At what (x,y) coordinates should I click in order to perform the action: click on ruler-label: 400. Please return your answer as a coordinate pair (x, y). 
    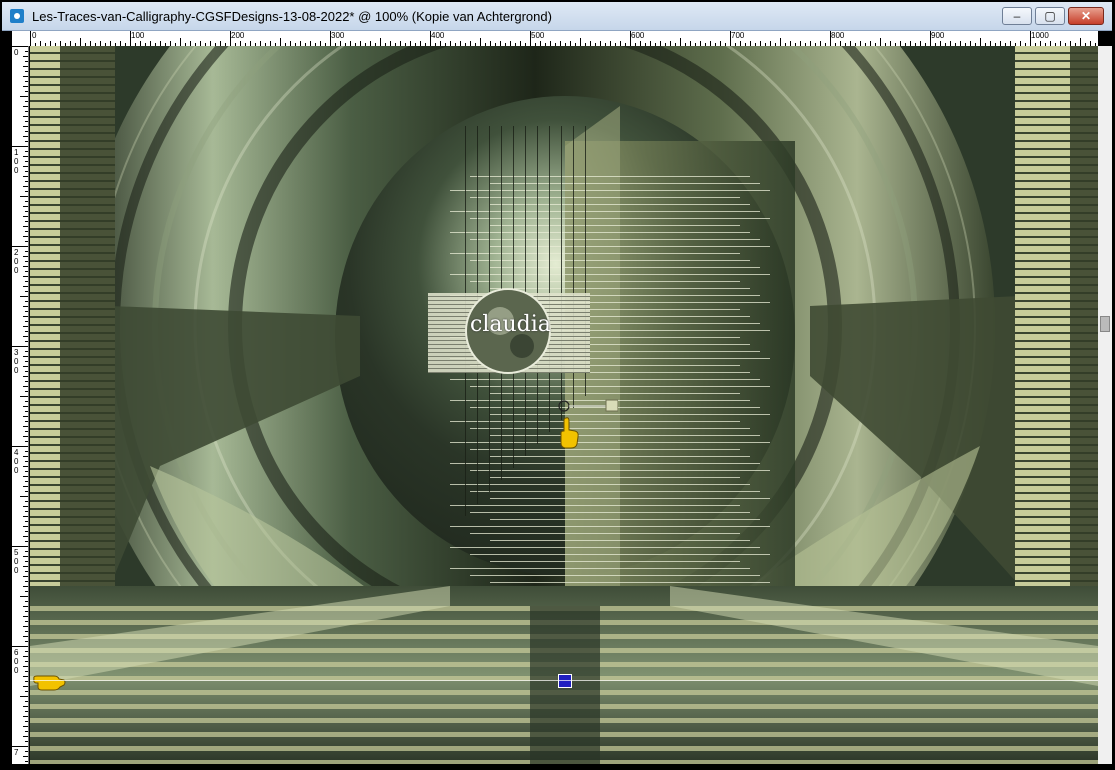
    Looking at the image, I should click on (438, 35).